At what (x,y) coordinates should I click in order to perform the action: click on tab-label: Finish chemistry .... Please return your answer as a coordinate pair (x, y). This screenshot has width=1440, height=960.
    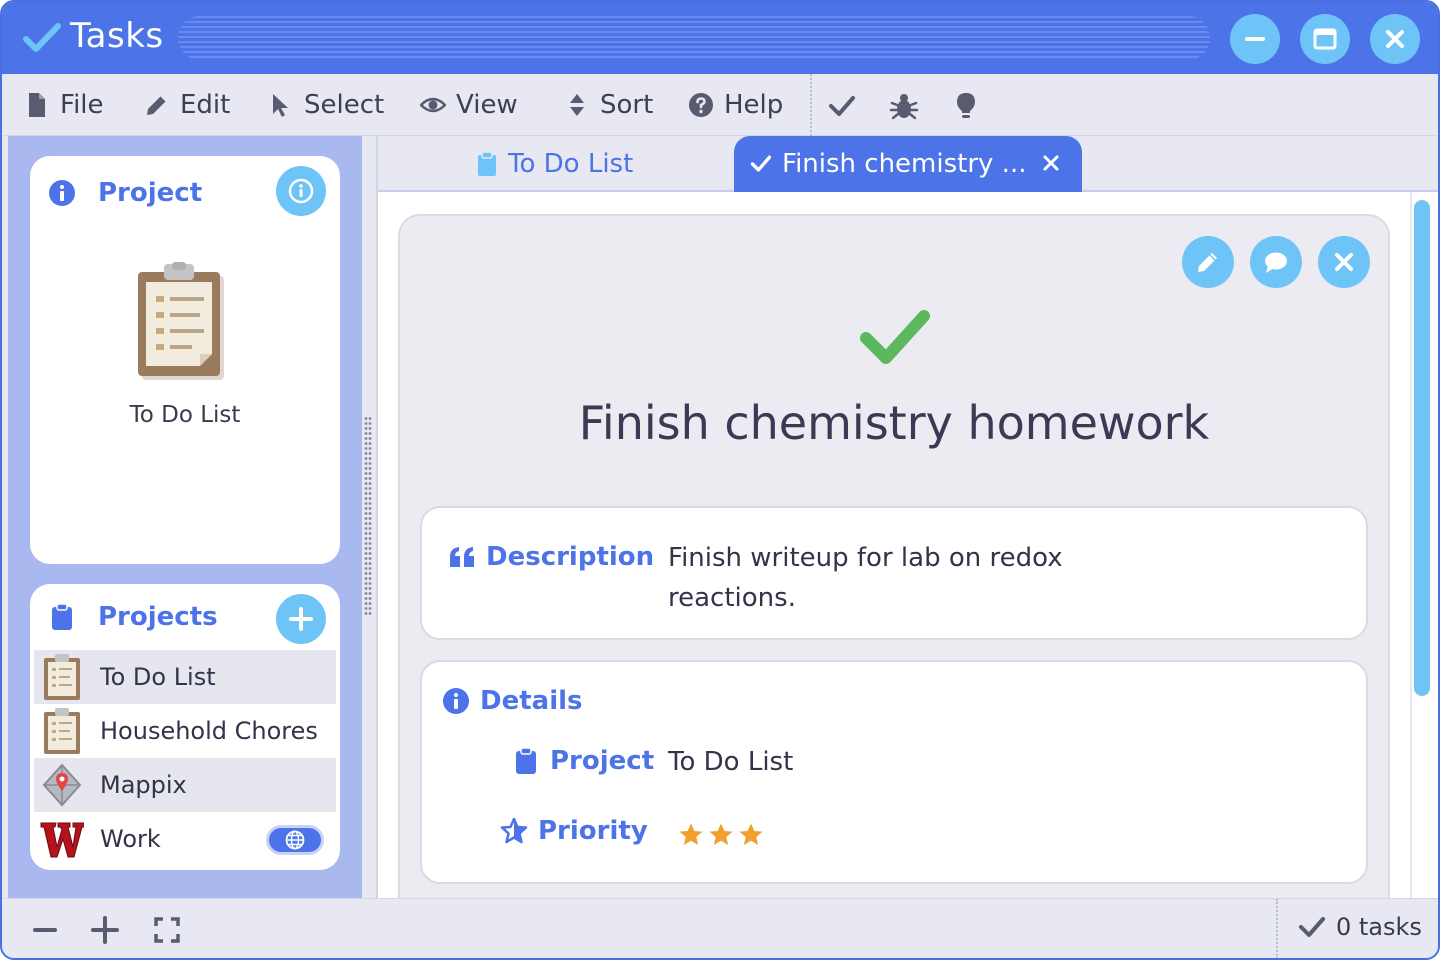
    Looking at the image, I should click on (904, 164).